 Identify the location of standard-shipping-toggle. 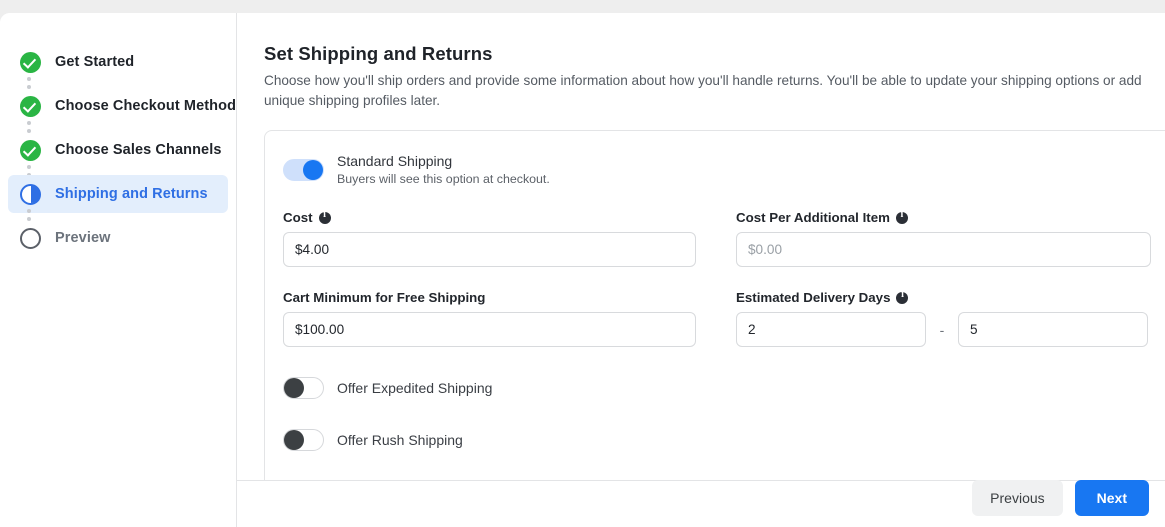
(303, 170).